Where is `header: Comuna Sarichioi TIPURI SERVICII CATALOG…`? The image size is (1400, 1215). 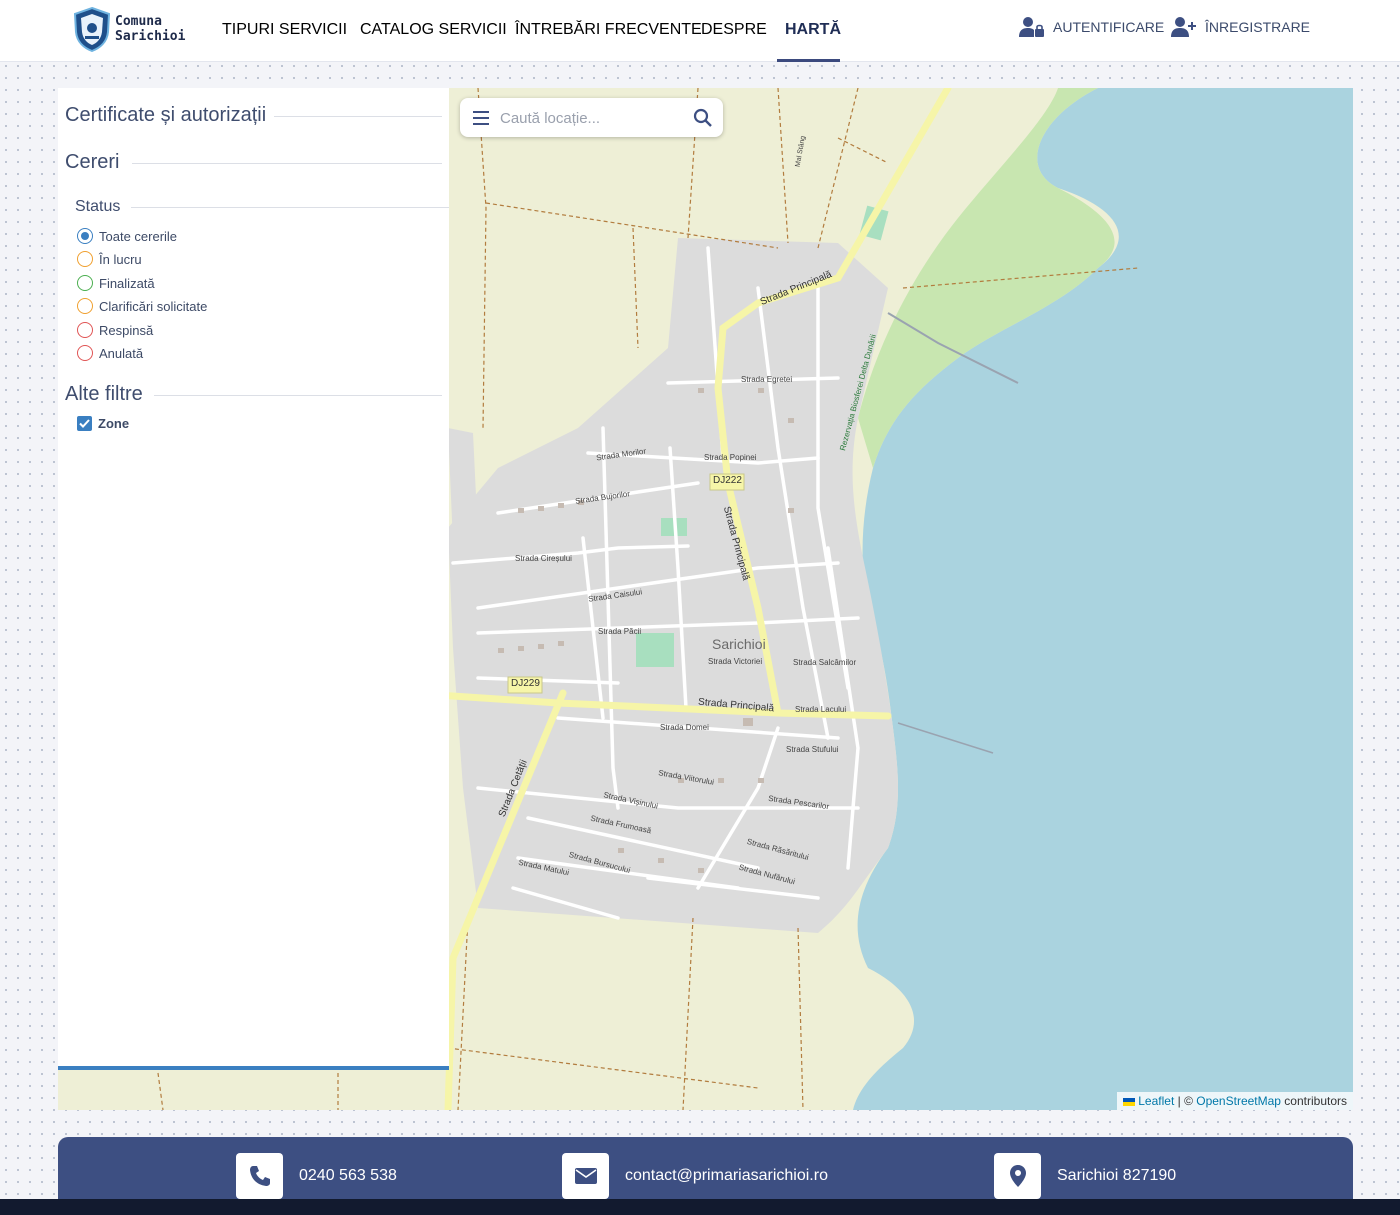
header: Comuna Sarichioi TIPURI SERVICII CATALOG… is located at coordinates (700, 31).